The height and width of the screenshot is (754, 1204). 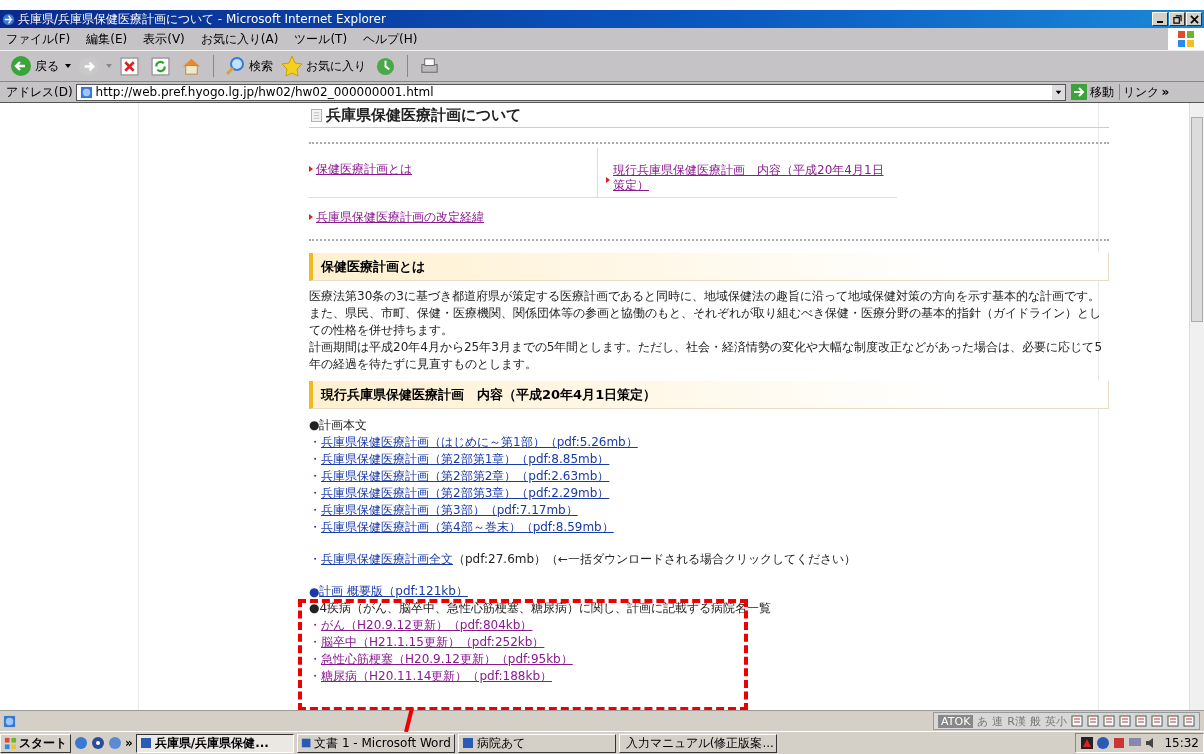 I want to click on section-heading: 保健医療計画とは, so click(x=709, y=267).